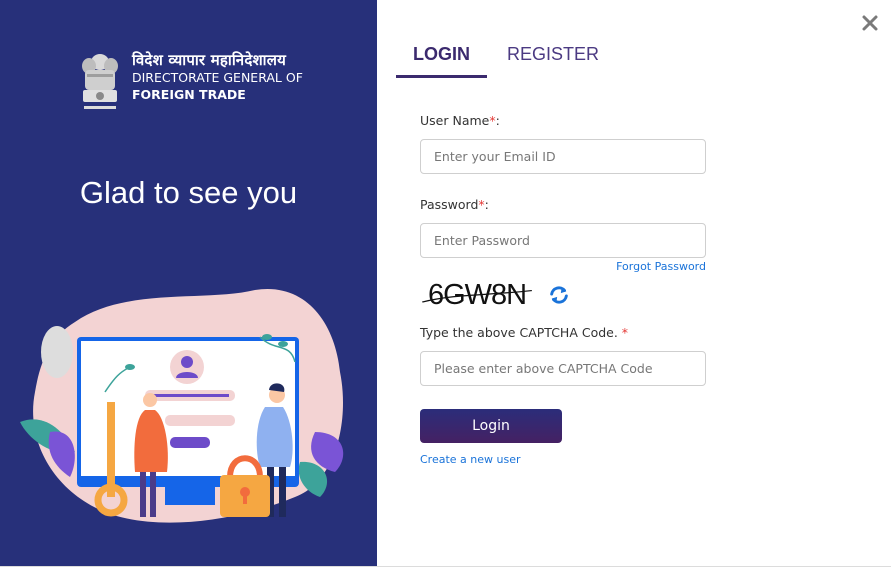  What do you see at coordinates (524, 332) in the screenshot?
I see `captcha-label: Type the above CAPTCHA Code. *` at bounding box center [524, 332].